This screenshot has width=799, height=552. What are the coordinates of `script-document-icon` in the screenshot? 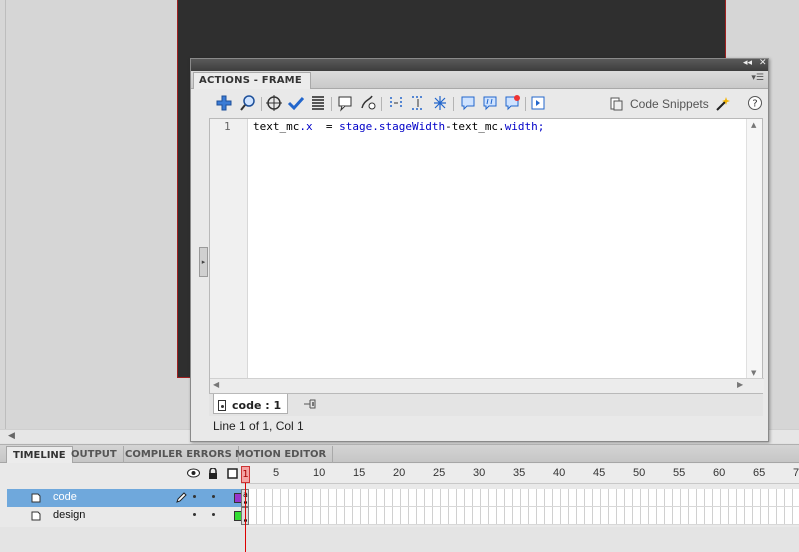 It's located at (222, 405).